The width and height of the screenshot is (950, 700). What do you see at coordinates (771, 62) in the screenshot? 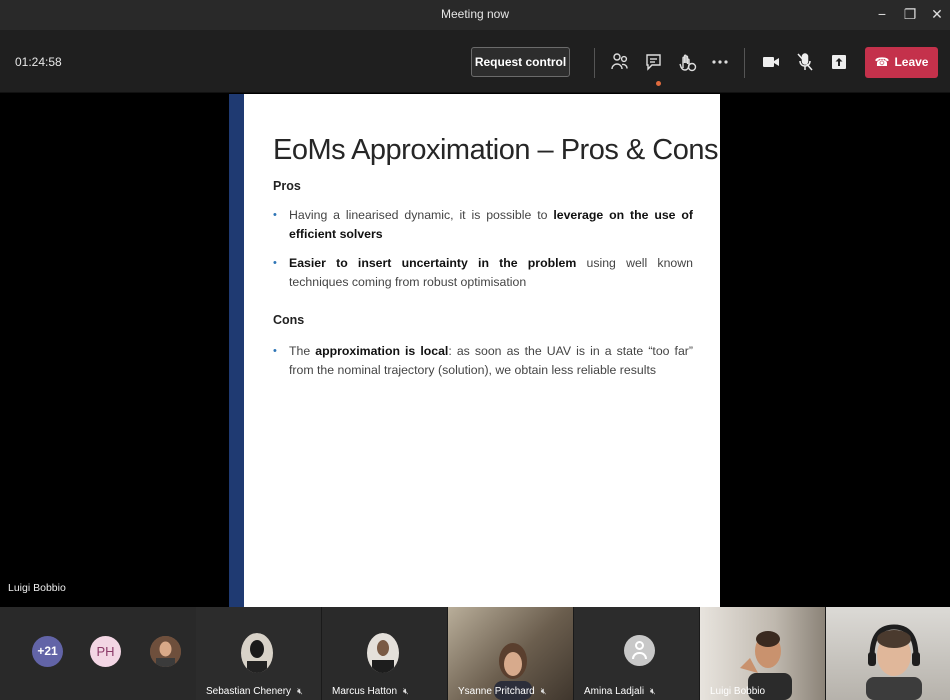
I see `camera-icon` at bounding box center [771, 62].